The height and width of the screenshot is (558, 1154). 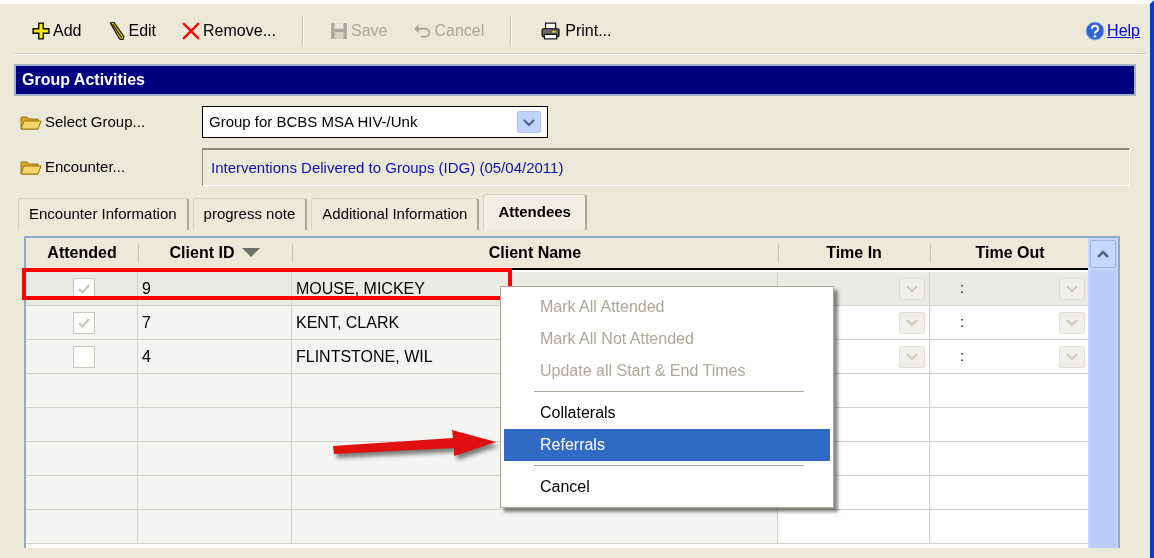 I want to click on group-dropdown: Group for BCBS MSA HIV-/Unk, so click(x=375, y=122).